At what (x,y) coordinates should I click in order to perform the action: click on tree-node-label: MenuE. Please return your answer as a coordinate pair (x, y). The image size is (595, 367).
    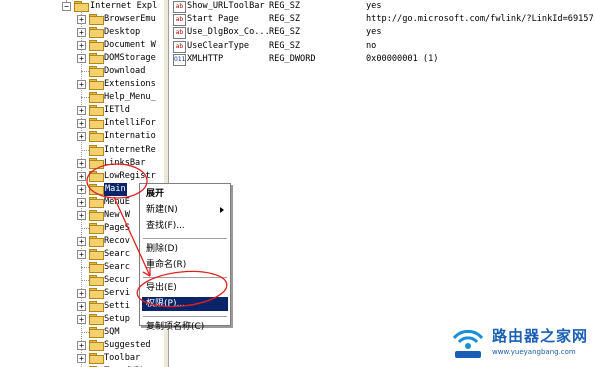
    Looking at the image, I should click on (117, 201).